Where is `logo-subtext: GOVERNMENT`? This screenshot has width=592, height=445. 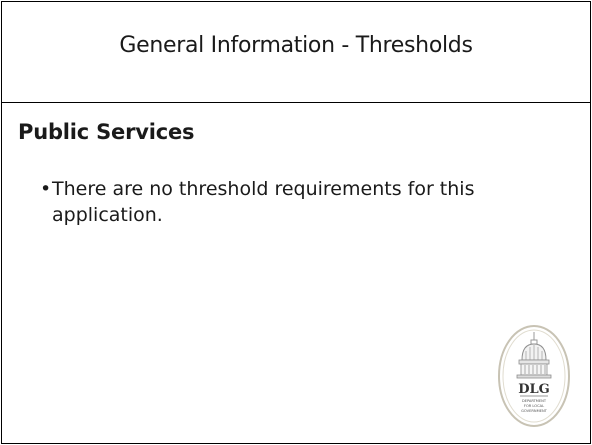 logo-subtext: GOVERNMENT is located at coordinates (534, 411).